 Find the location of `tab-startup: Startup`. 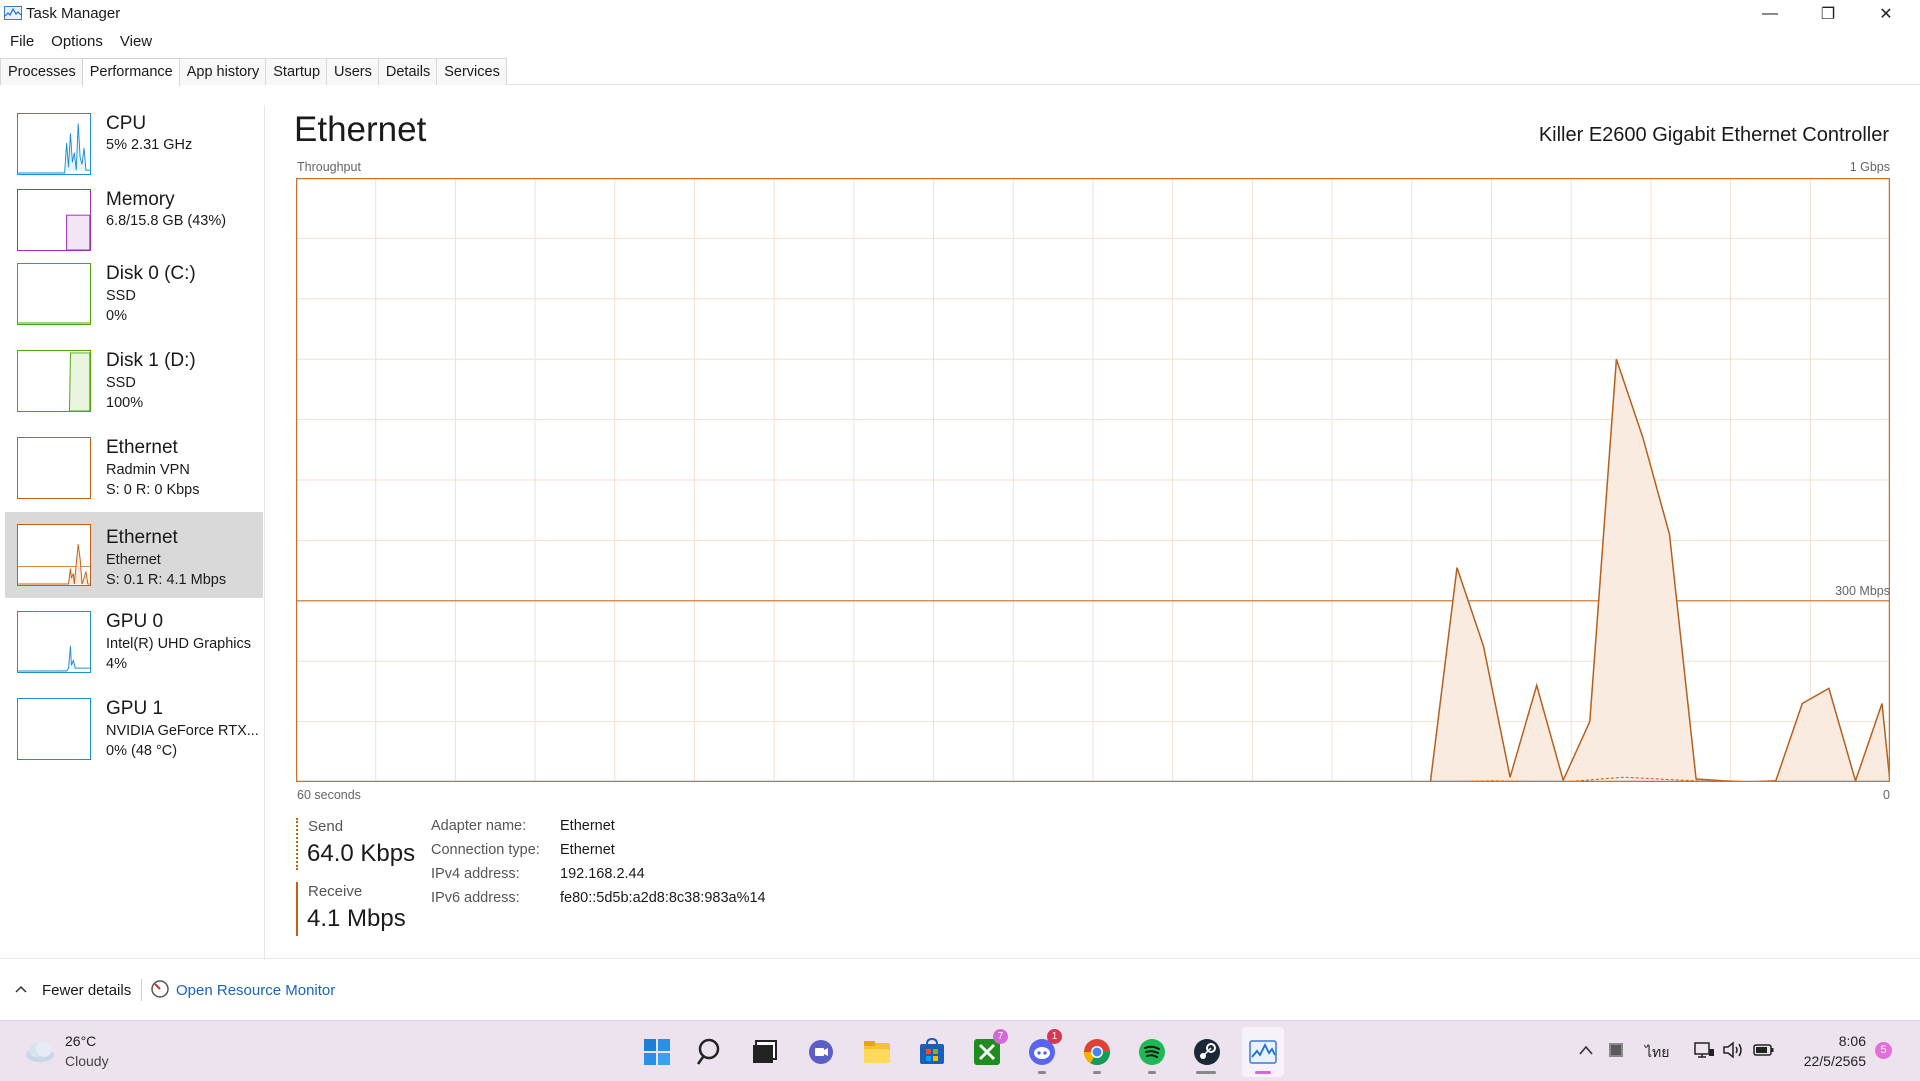

tab-startup: Startup is located at coordinates (296, 71).